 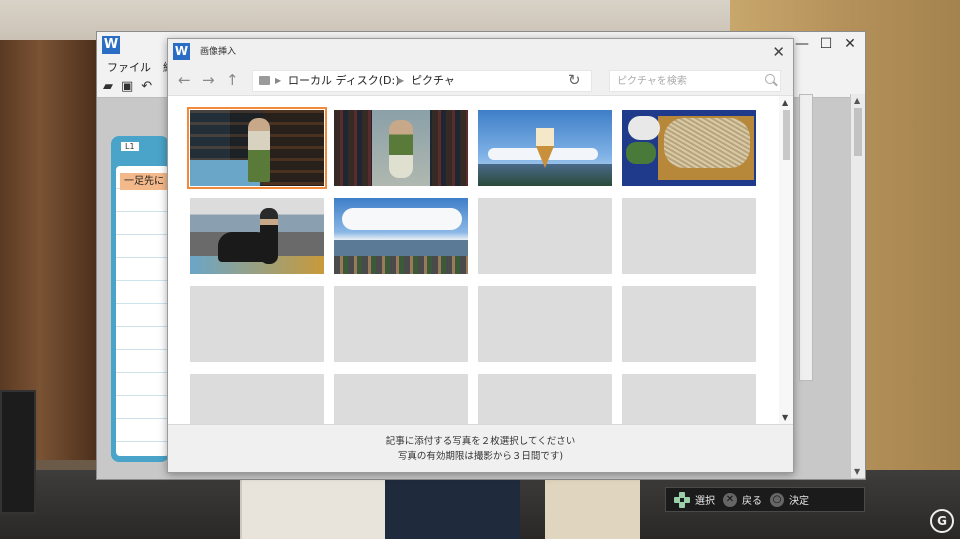 I want to click on dialog-scrollbar: ▲ ▼, so click(x=786, y=260).